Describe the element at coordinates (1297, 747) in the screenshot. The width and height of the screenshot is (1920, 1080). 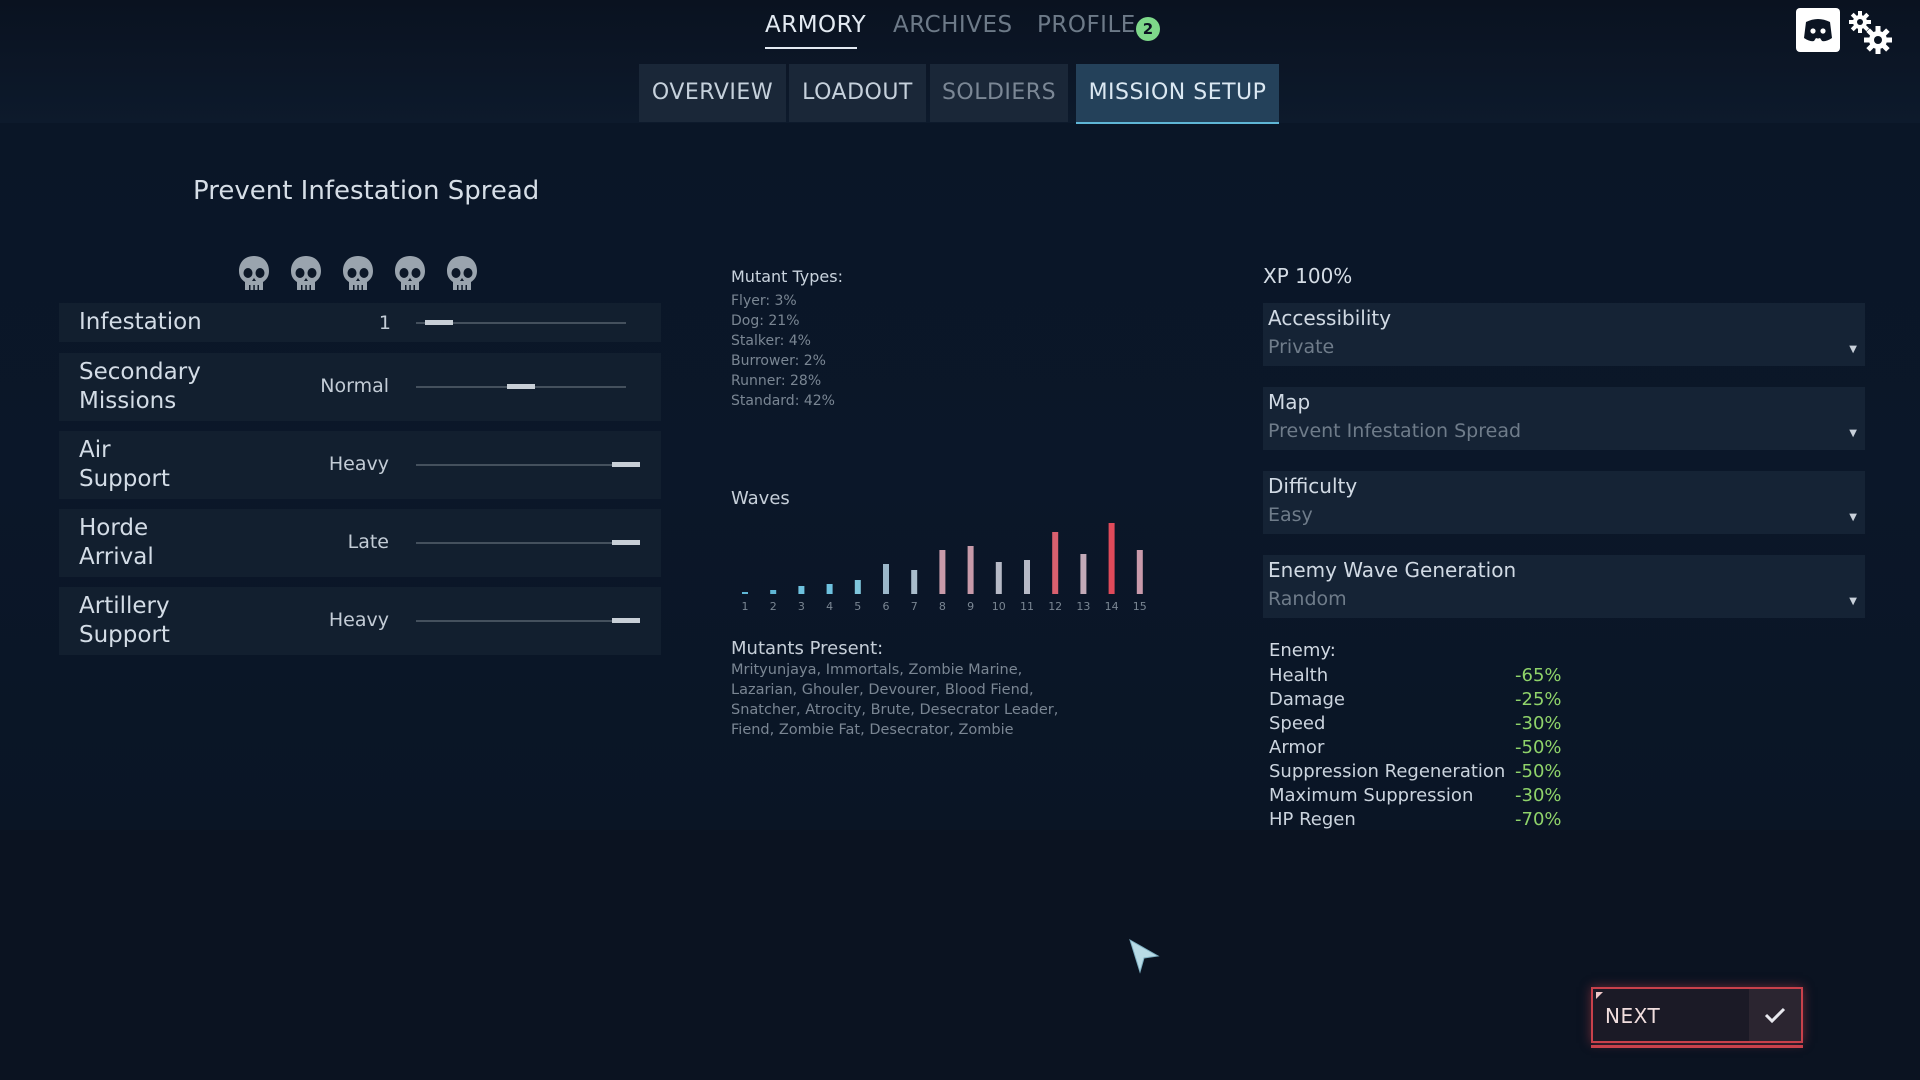
I see `enemy-stat-name: Armor` at that location.